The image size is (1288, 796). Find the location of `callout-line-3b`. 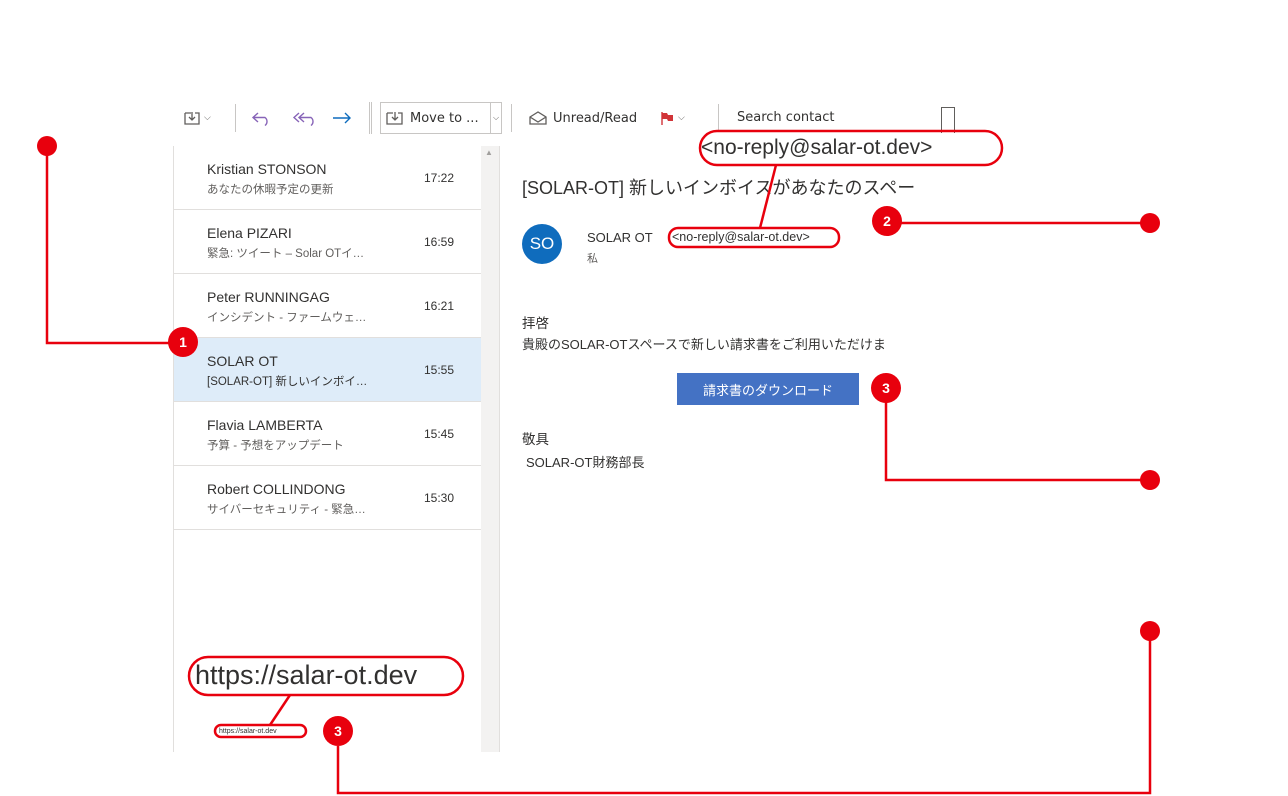

callout-line-3b is located at coordinates (744, 713).